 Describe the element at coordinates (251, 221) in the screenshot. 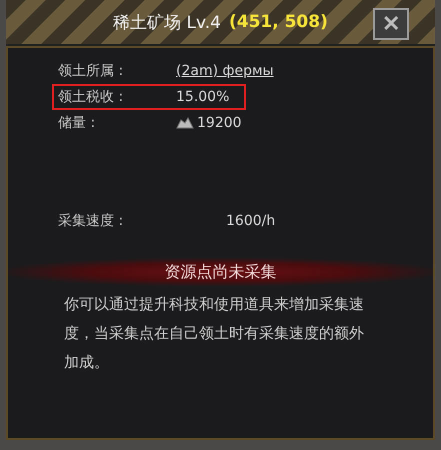

I see `speed-value: 1600/h` at that location.